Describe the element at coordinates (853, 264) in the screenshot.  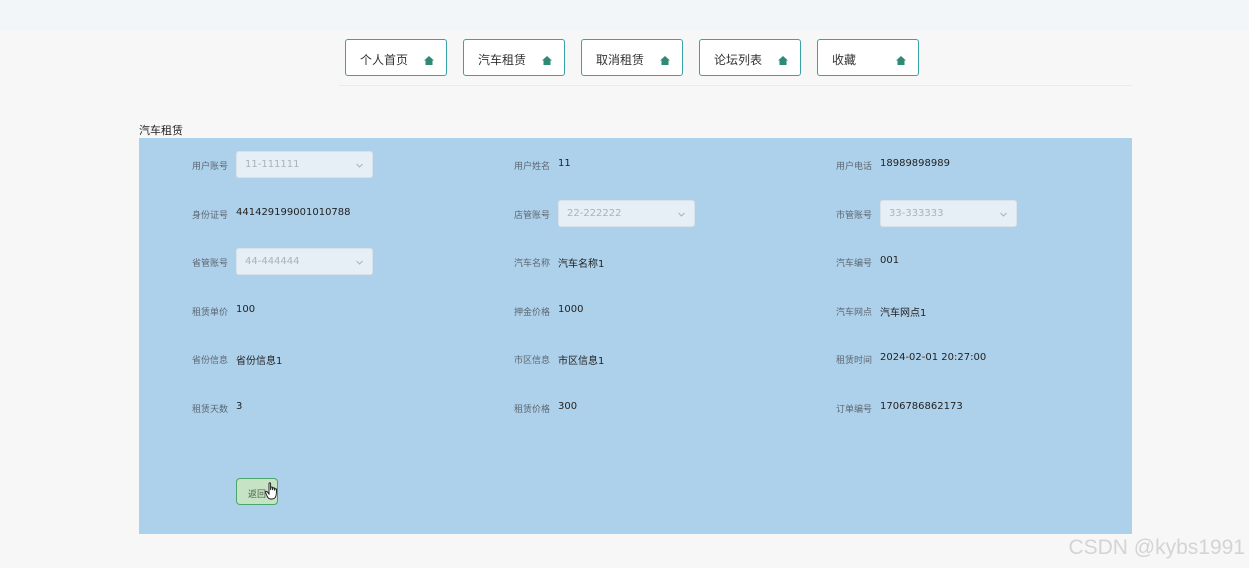
I see `field-label: 汽车编号` at that location.